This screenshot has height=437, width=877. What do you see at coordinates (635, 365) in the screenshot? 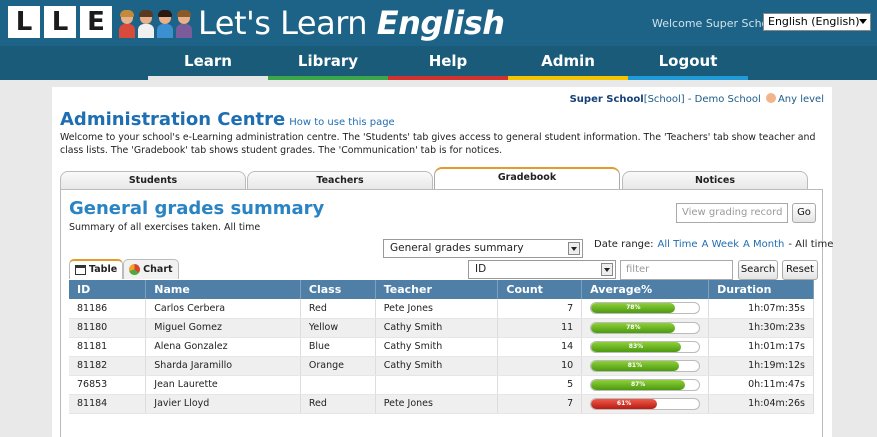
I see `average-progress-label: 81%` at bounding box center [635, 365].